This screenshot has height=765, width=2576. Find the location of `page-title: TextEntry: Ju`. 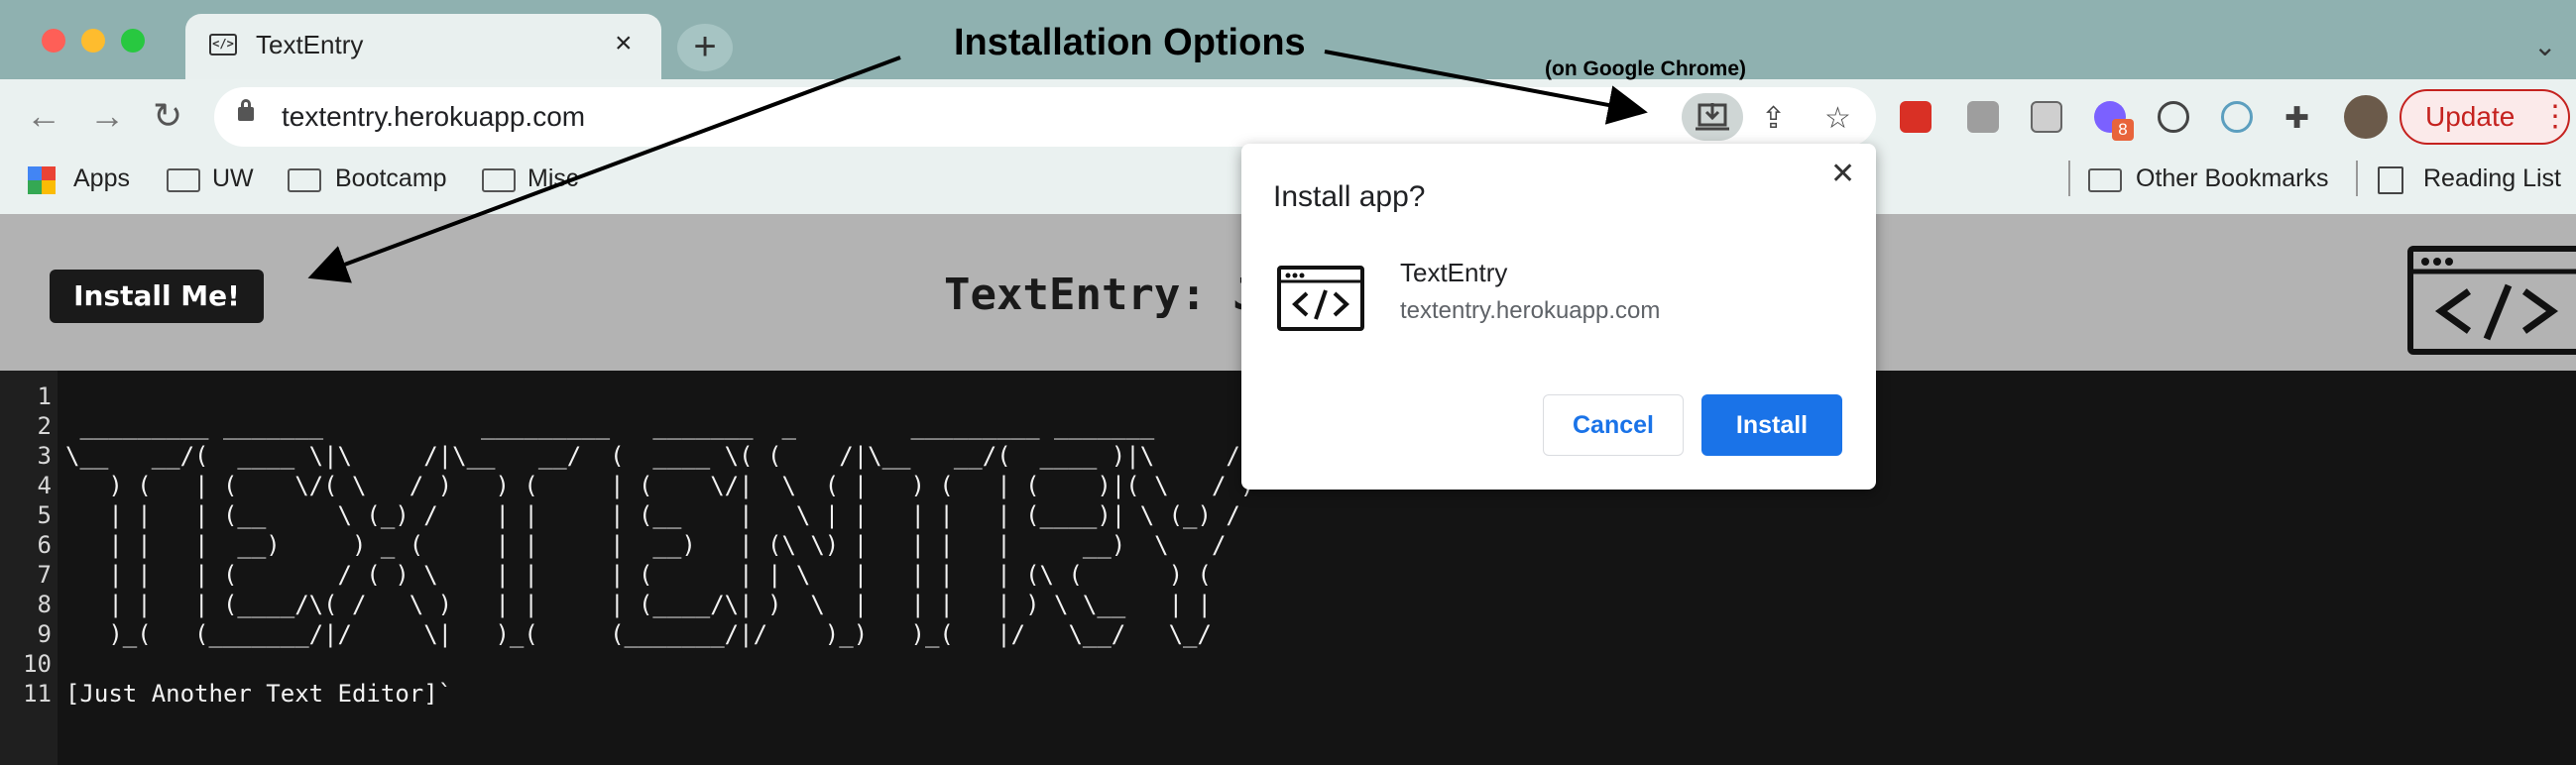

page-title: TextEntry: Ju is located at coordinates (1115, 295).